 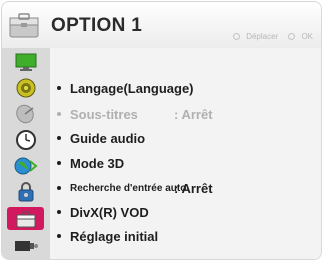 I want to click on navigation-hints: Déplacer OK, so click(x=269, y=36).